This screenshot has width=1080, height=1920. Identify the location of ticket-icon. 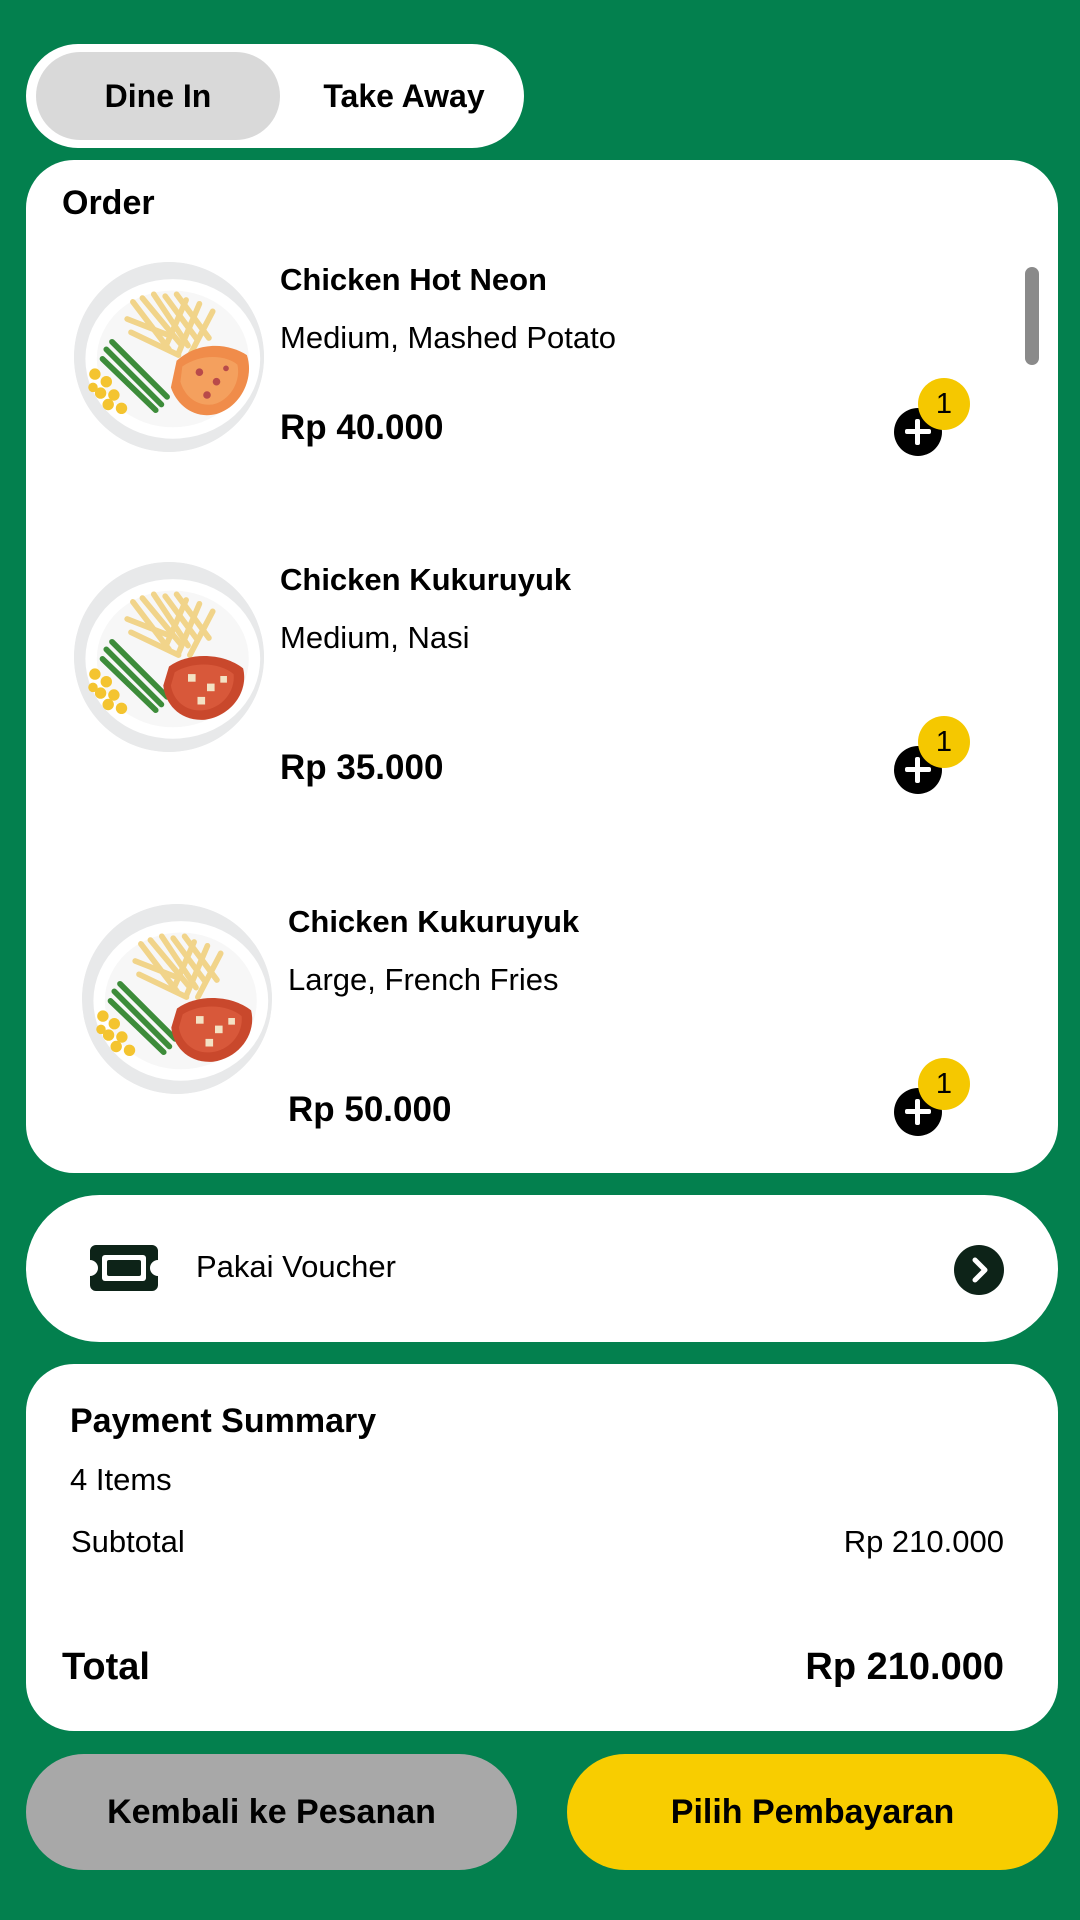
(124, 1268).